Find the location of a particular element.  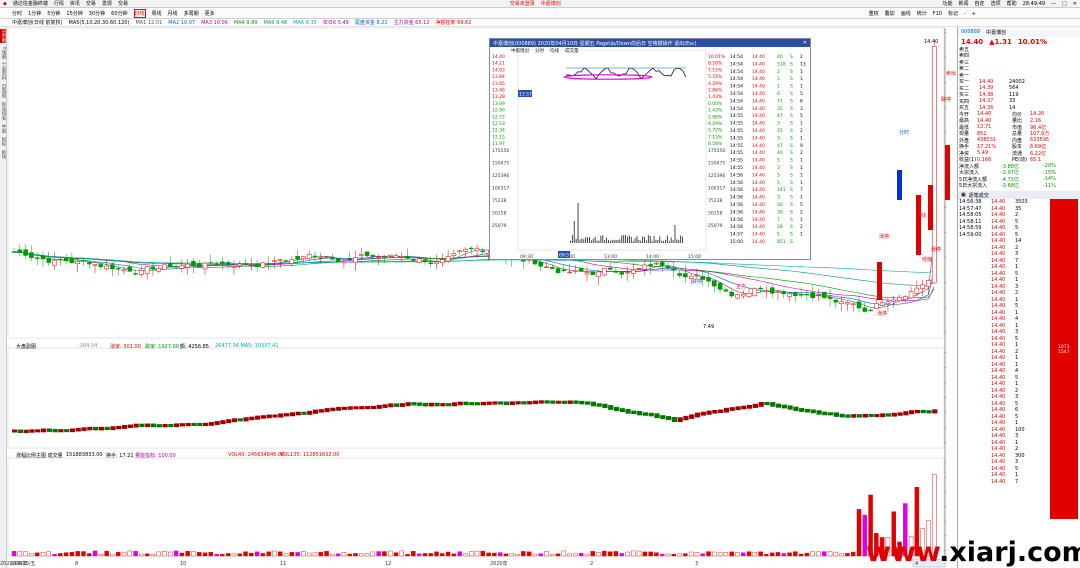

popup-tick-price-13: 14.40 is located at coordinates (758, 153).